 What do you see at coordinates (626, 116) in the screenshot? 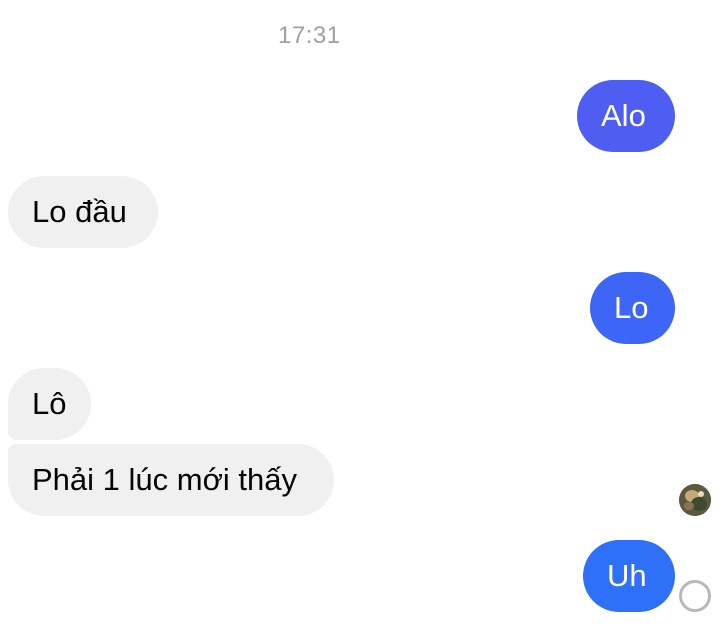
I see `message-bubble-outgoing: Alo` at bounding box center [626, 116].